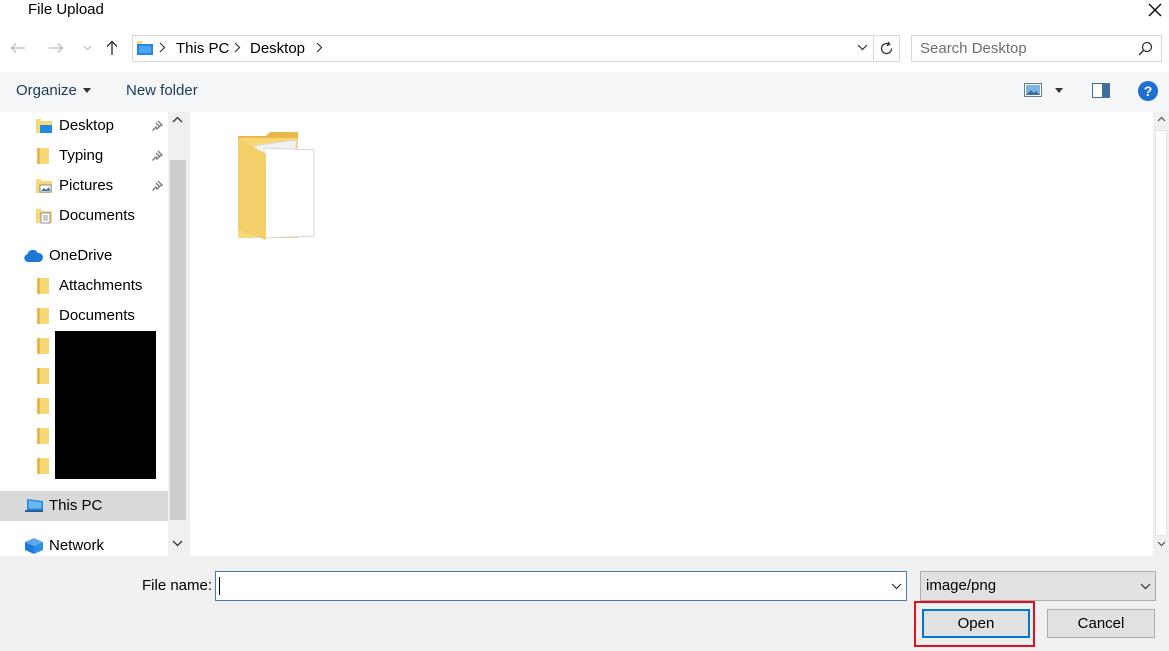 Image resolution: width=1169 pixels, height=651 pixels. I want to click on documents-folder-icon, so click(44, 216).